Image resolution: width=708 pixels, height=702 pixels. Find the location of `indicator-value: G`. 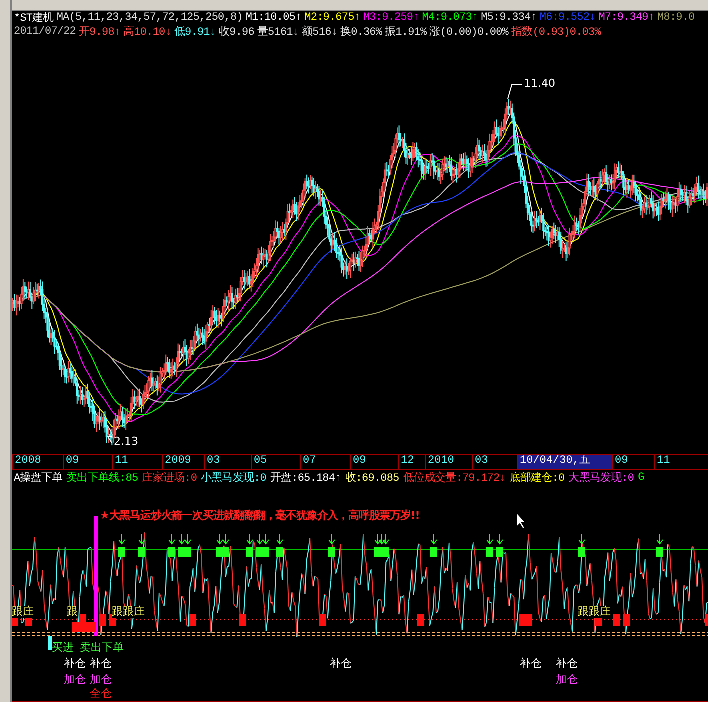

indicator-value: G is located at coordinates (641, 478).